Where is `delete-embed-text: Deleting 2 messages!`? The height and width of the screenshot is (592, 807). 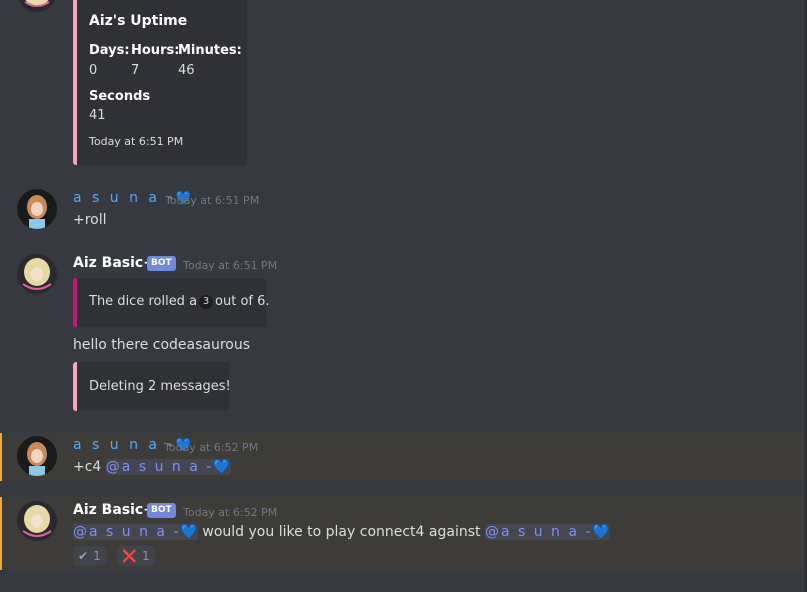
delete-embed-text: Deleting 2 messages! is located at coordinates (160, 386).